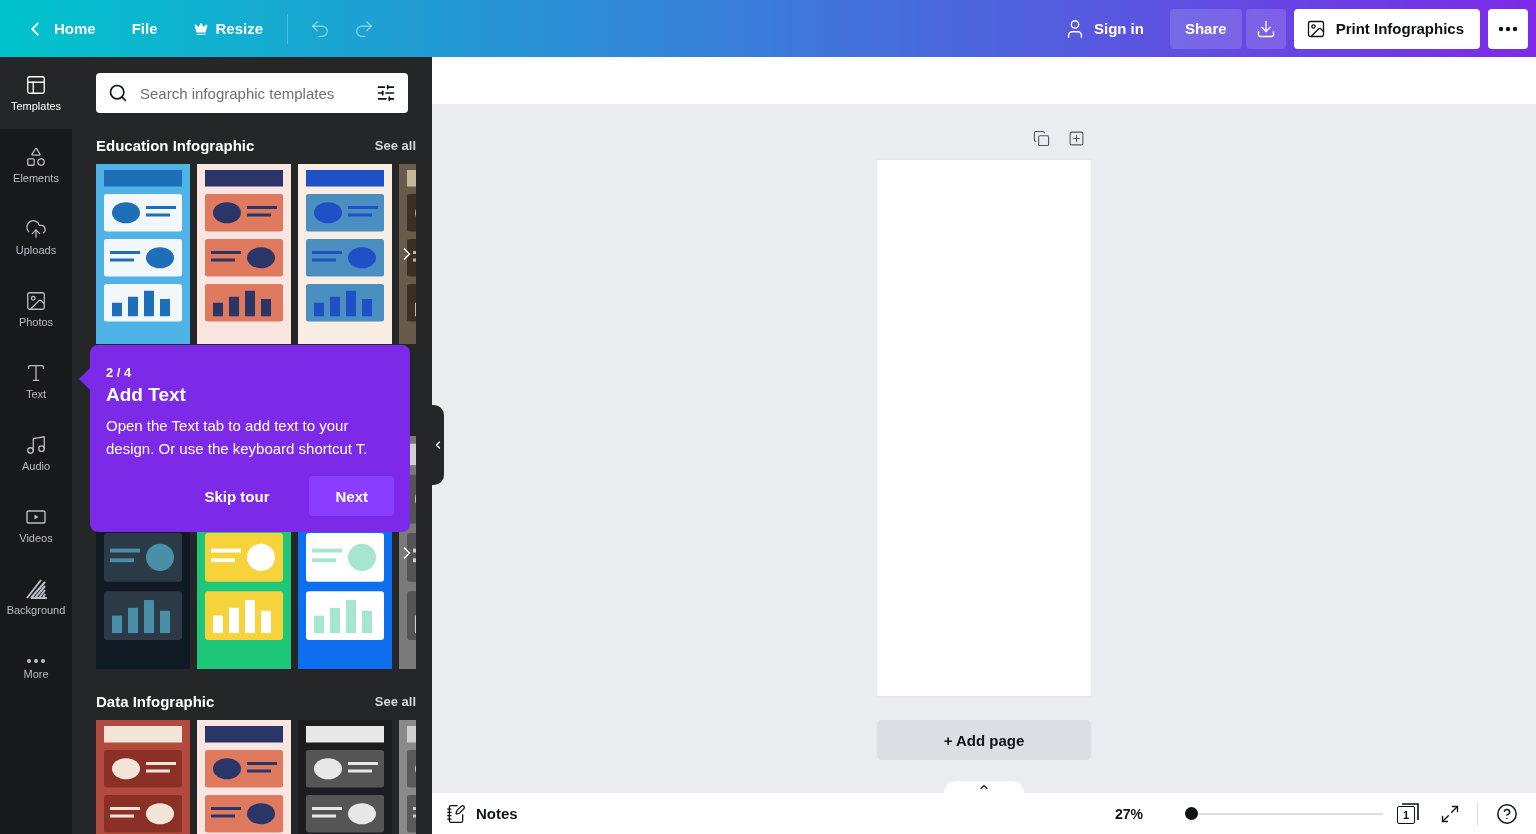 This screenshot has width=1536, height=834. Describe the element at coordinates (175, 145) in the screenshot. I see `section-title: Education Infographic` at that location.